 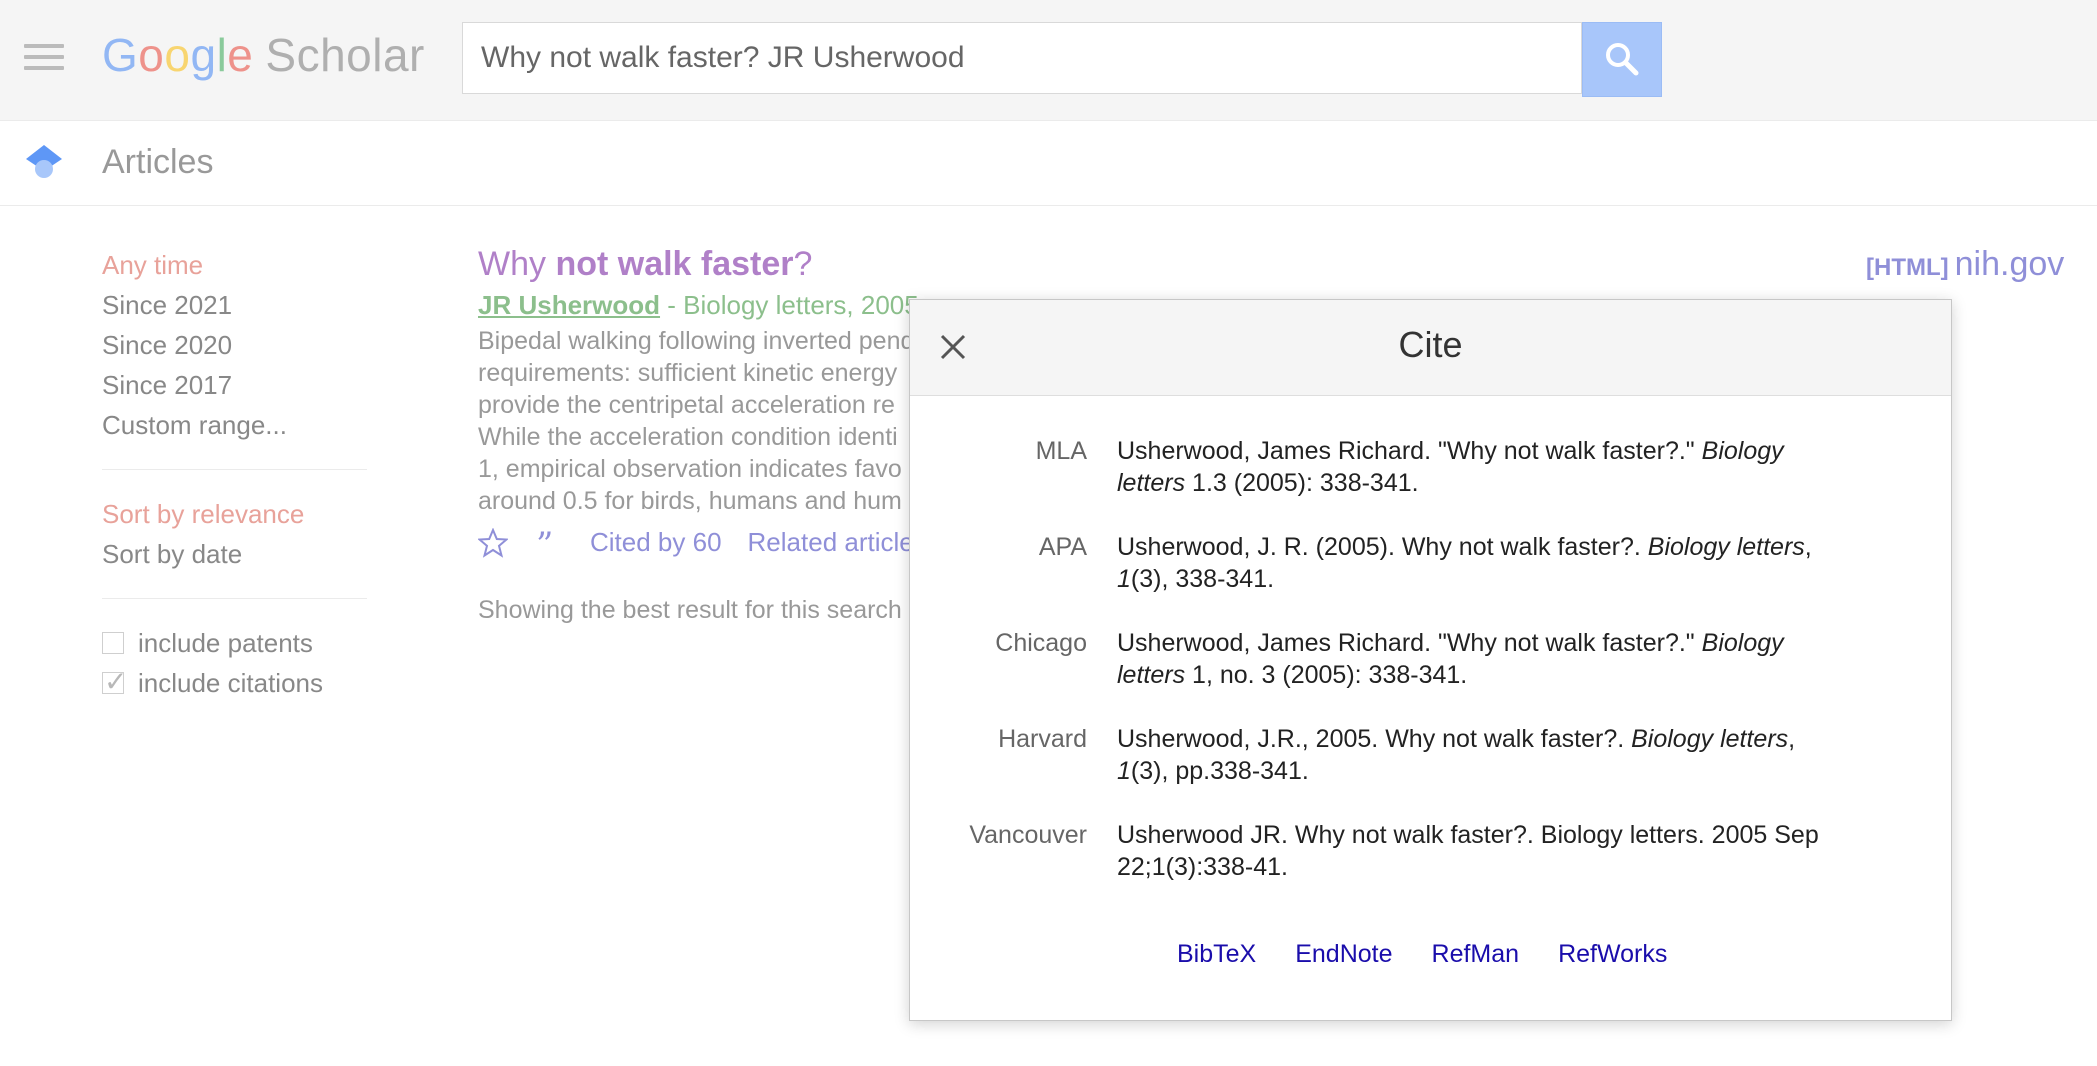 What do you see at coordinates (569, 305) in the screenshot?
I see `author-link: JR Usherwood` at bounding box center [569, 305].